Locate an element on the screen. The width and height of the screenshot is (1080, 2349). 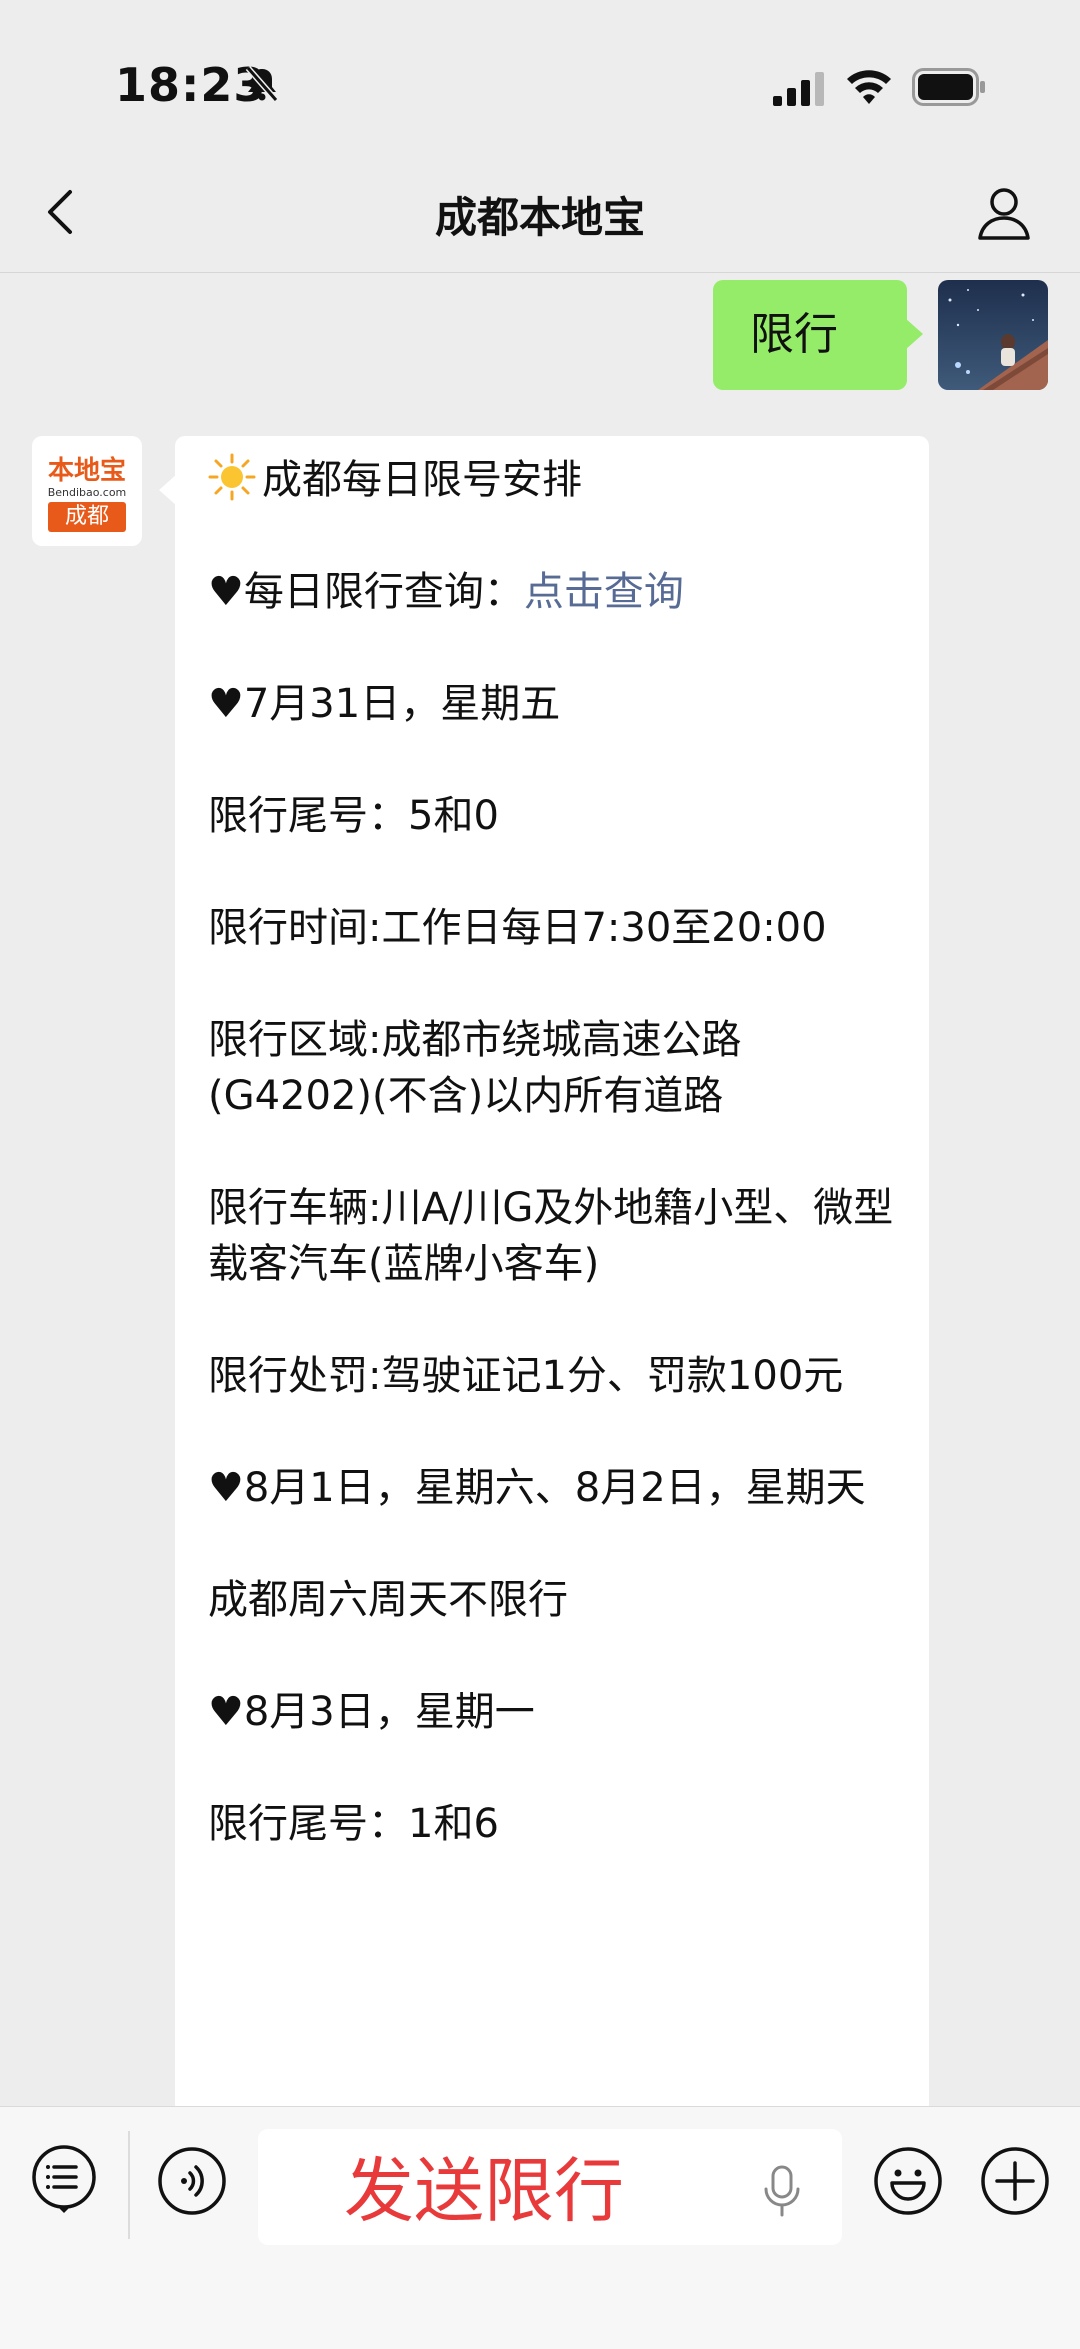
query-label: ♥每日限行查询： is located at coordinates (366, 592).